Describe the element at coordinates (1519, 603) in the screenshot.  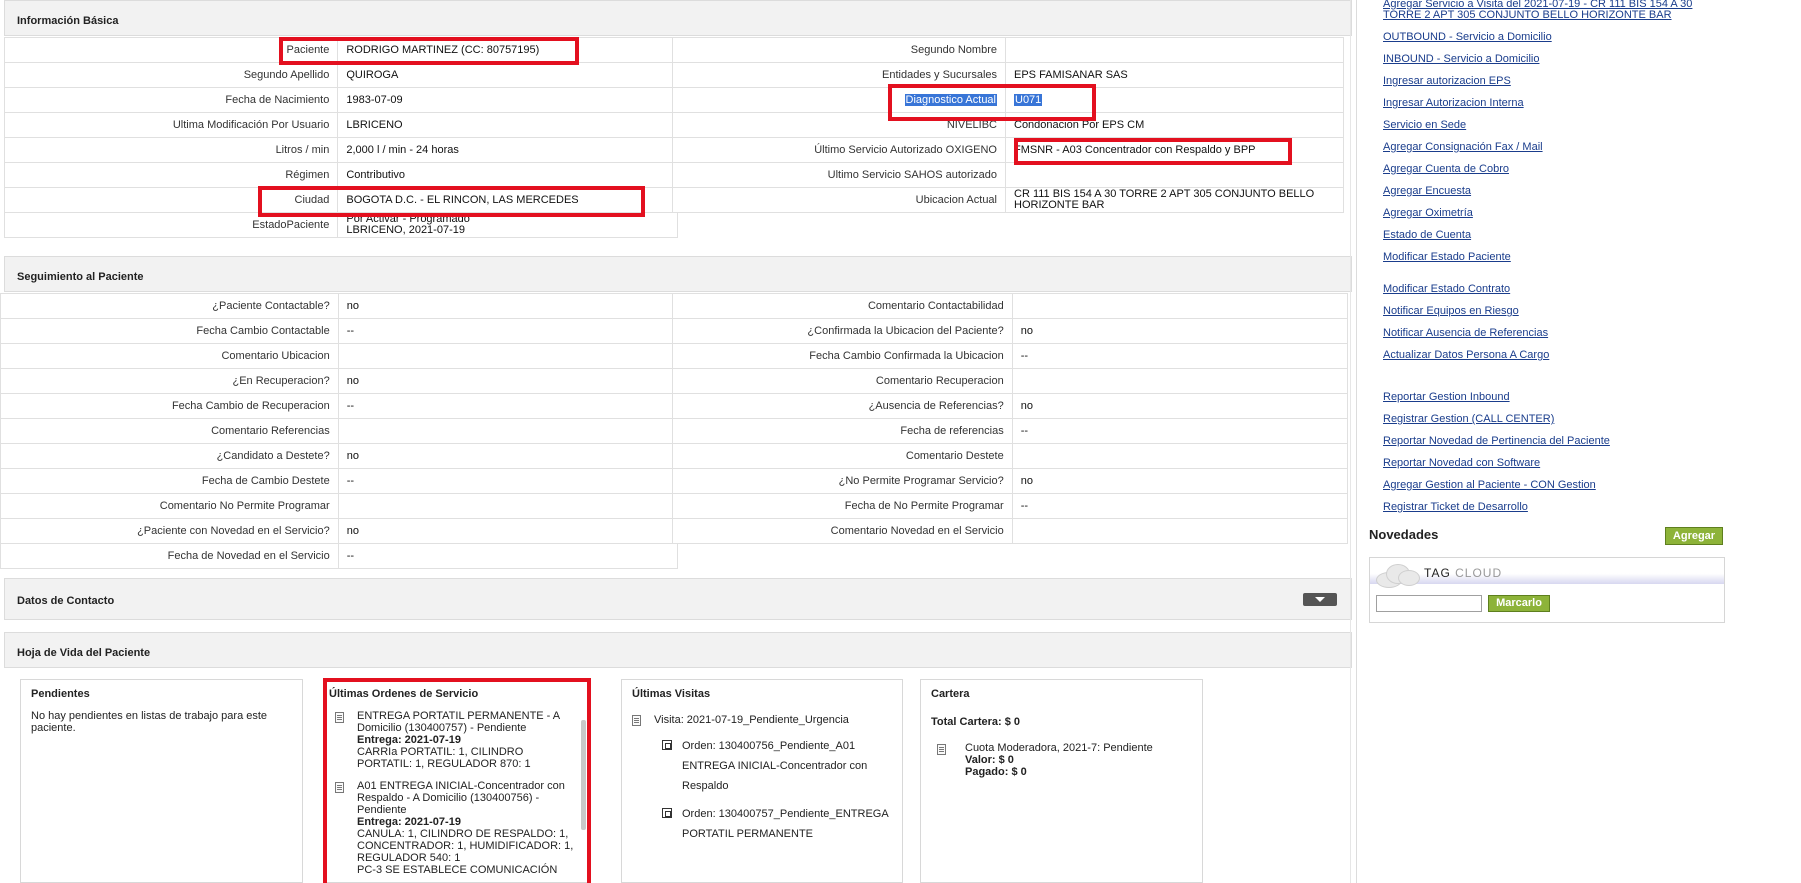
I see `marcarlo-button: Marcarlo` at that location.